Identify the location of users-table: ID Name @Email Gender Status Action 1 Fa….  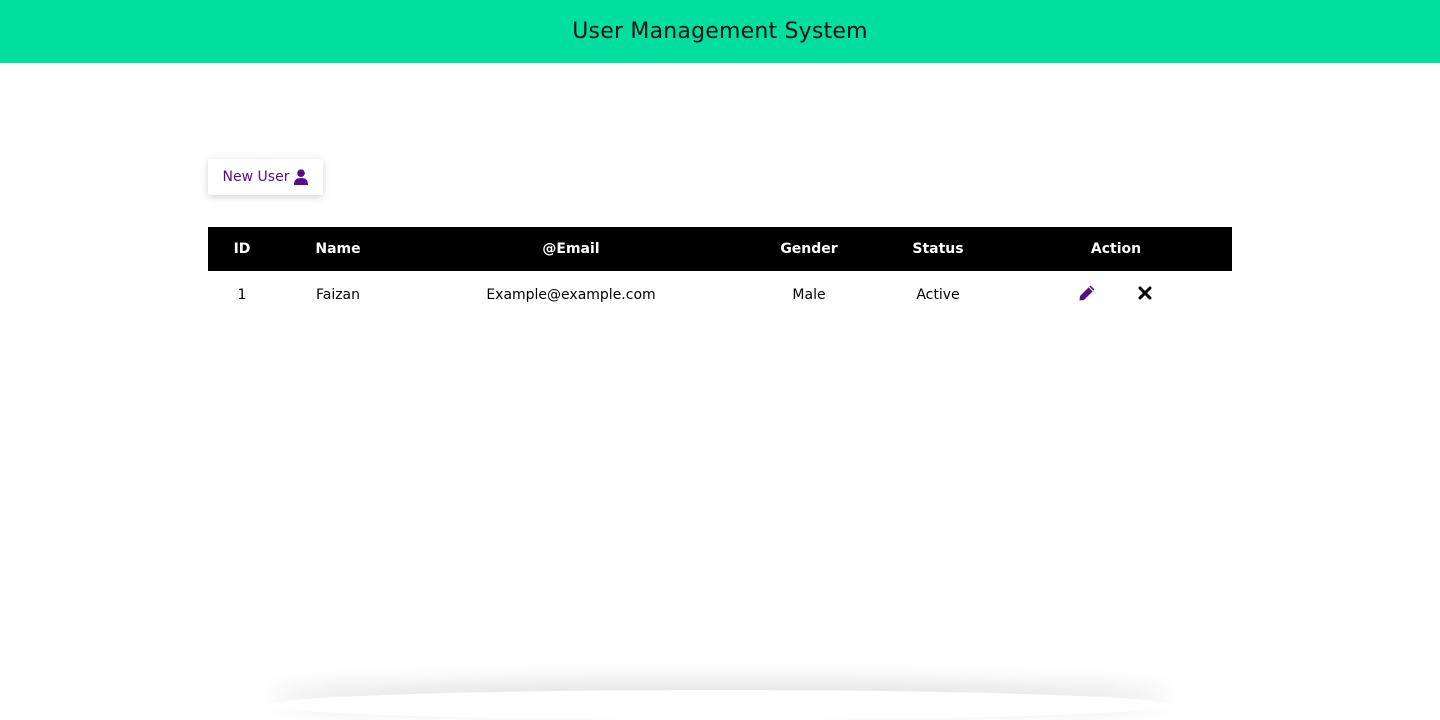
(720, 273).